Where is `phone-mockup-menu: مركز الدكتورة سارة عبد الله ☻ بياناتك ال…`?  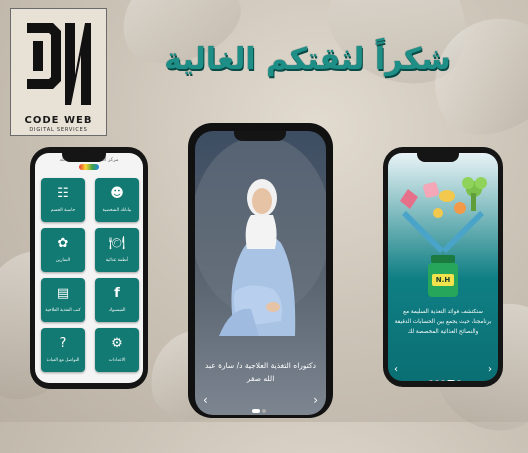 phone-mockup-menu: مركز الدكتورة سارة عبد الله ☻ بياناتك ال… is located at coordinates (89, 268).